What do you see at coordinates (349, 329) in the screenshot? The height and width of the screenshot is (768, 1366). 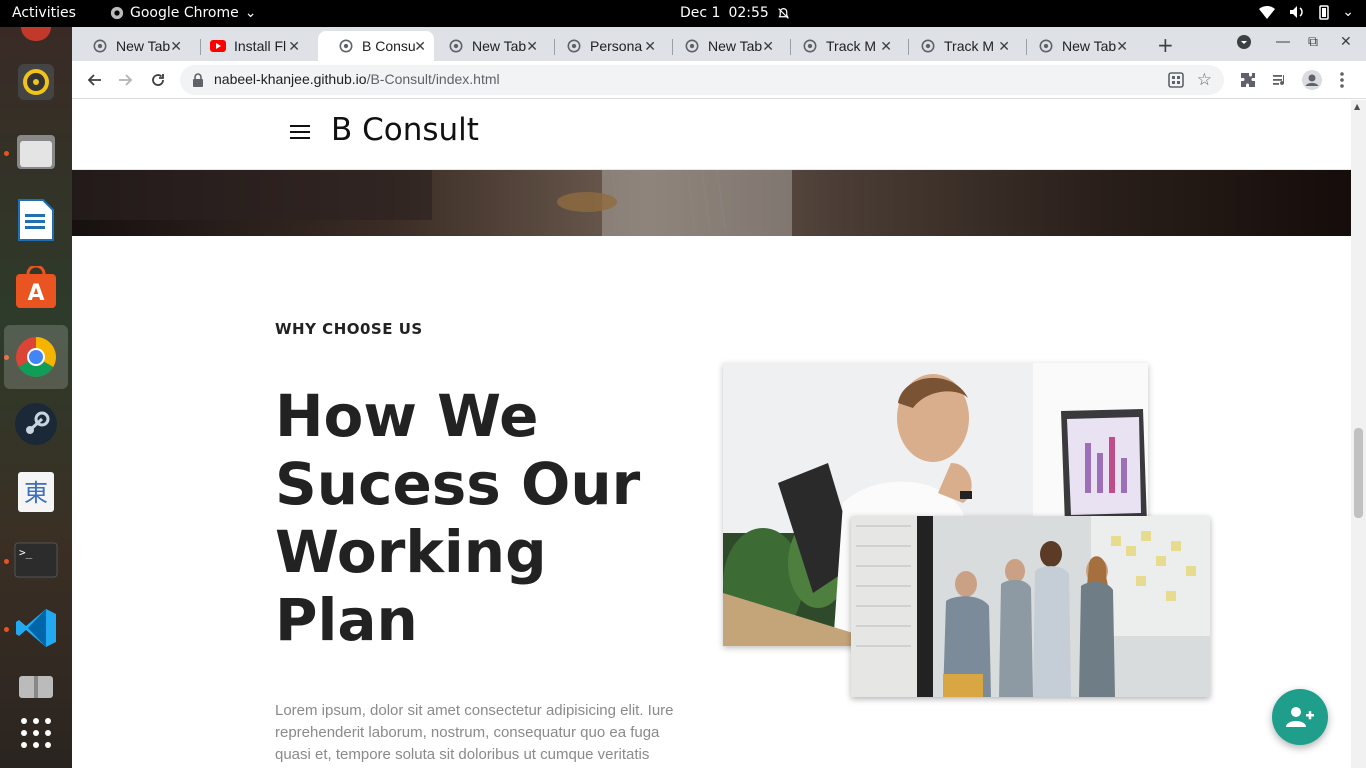 I see `section-eyebrow: WHY CHO0SE US` at bounding box center [349, 329].